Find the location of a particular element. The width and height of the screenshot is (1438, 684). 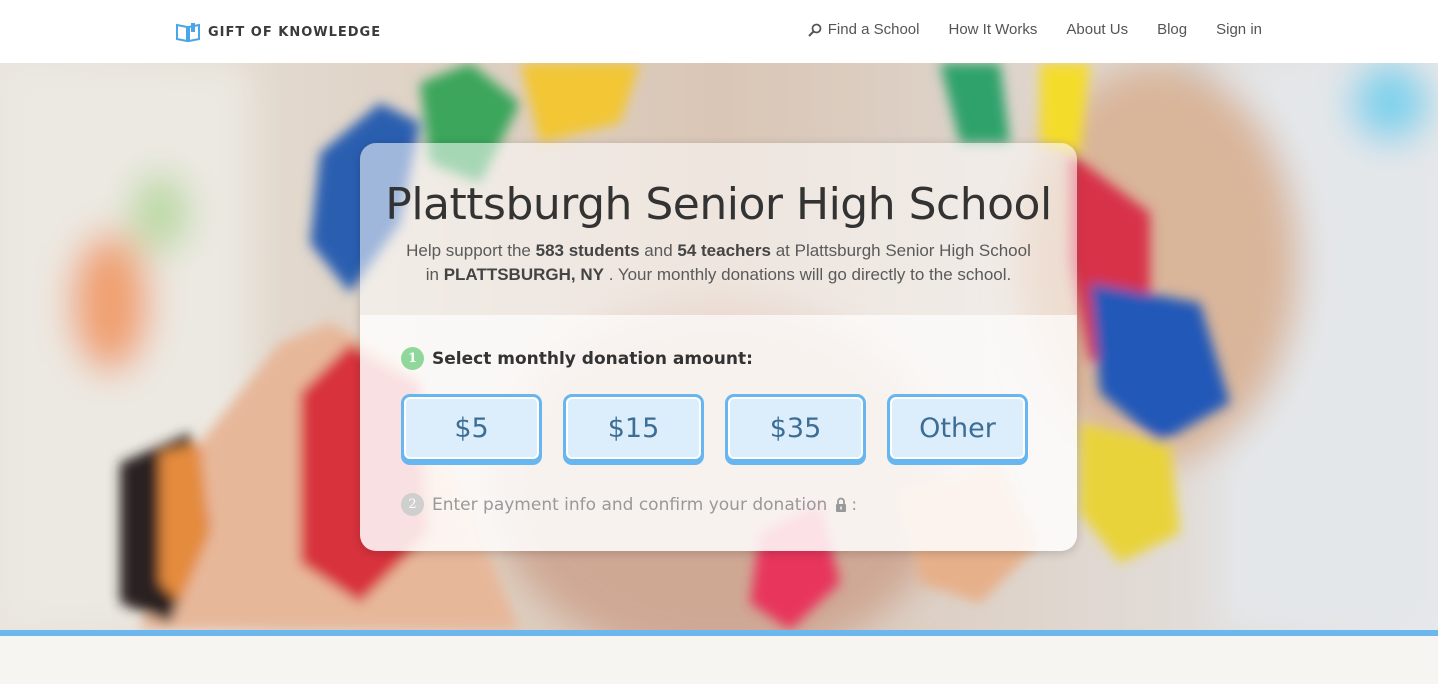

amount-button-15: $15 is located at coordinates (633, 428).